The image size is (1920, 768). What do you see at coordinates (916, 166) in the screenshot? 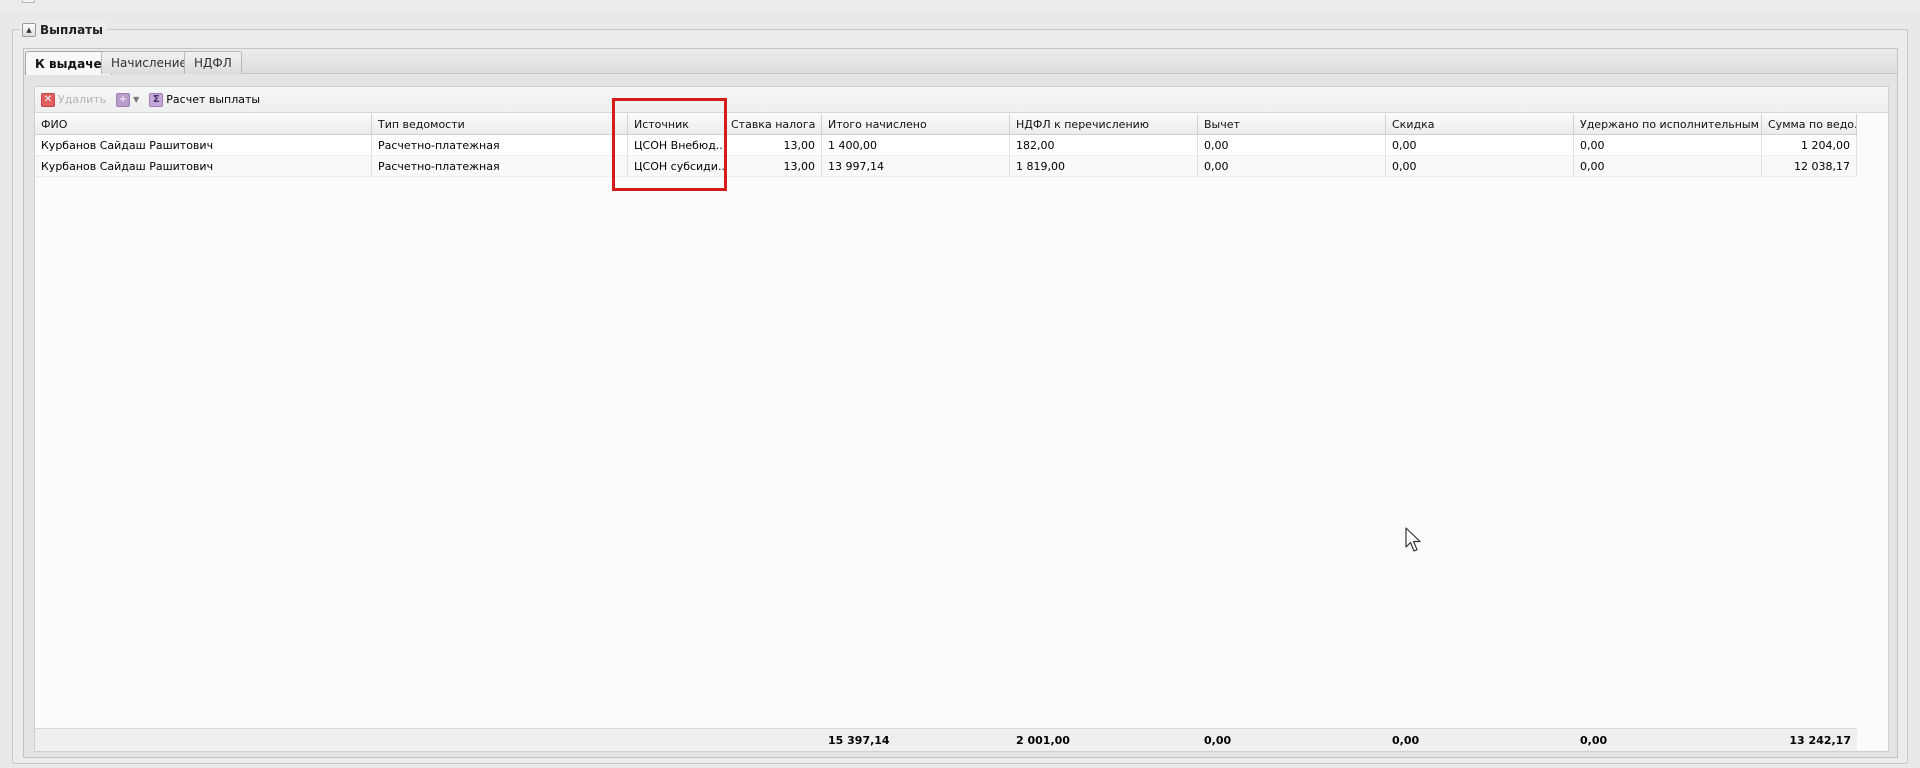
I see `cell-total-accrued: 13 997,14` at bounding box center [916, 166].